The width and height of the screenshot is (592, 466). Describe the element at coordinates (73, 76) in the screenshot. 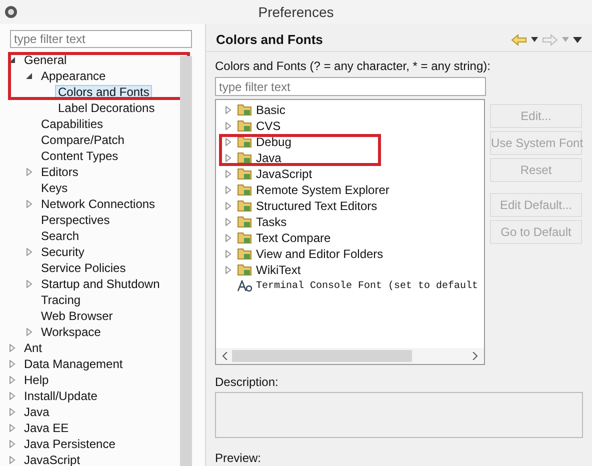

I see `tree-item: Appearance` at that location.